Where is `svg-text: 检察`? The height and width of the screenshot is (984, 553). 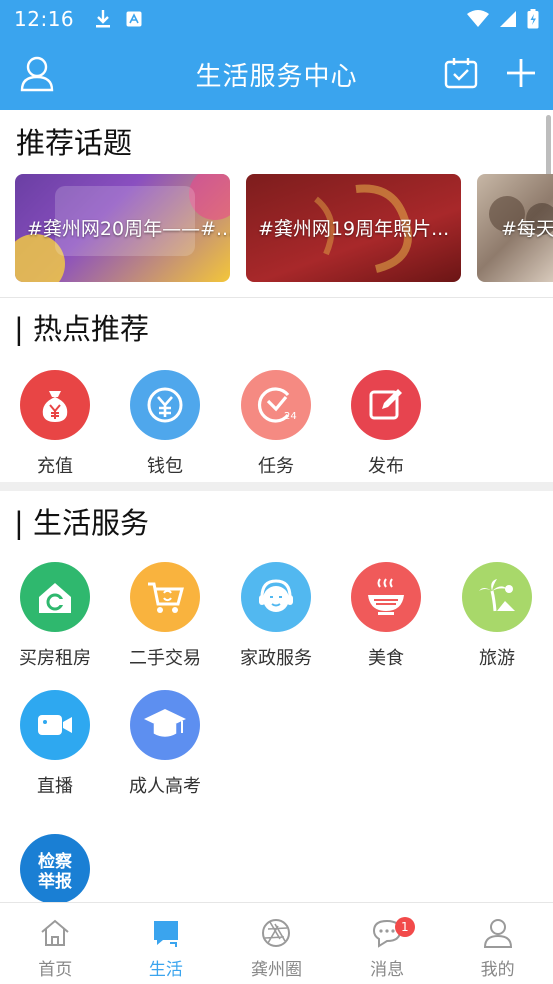 svg-text: 检察 is located at coordinates (55, 861).